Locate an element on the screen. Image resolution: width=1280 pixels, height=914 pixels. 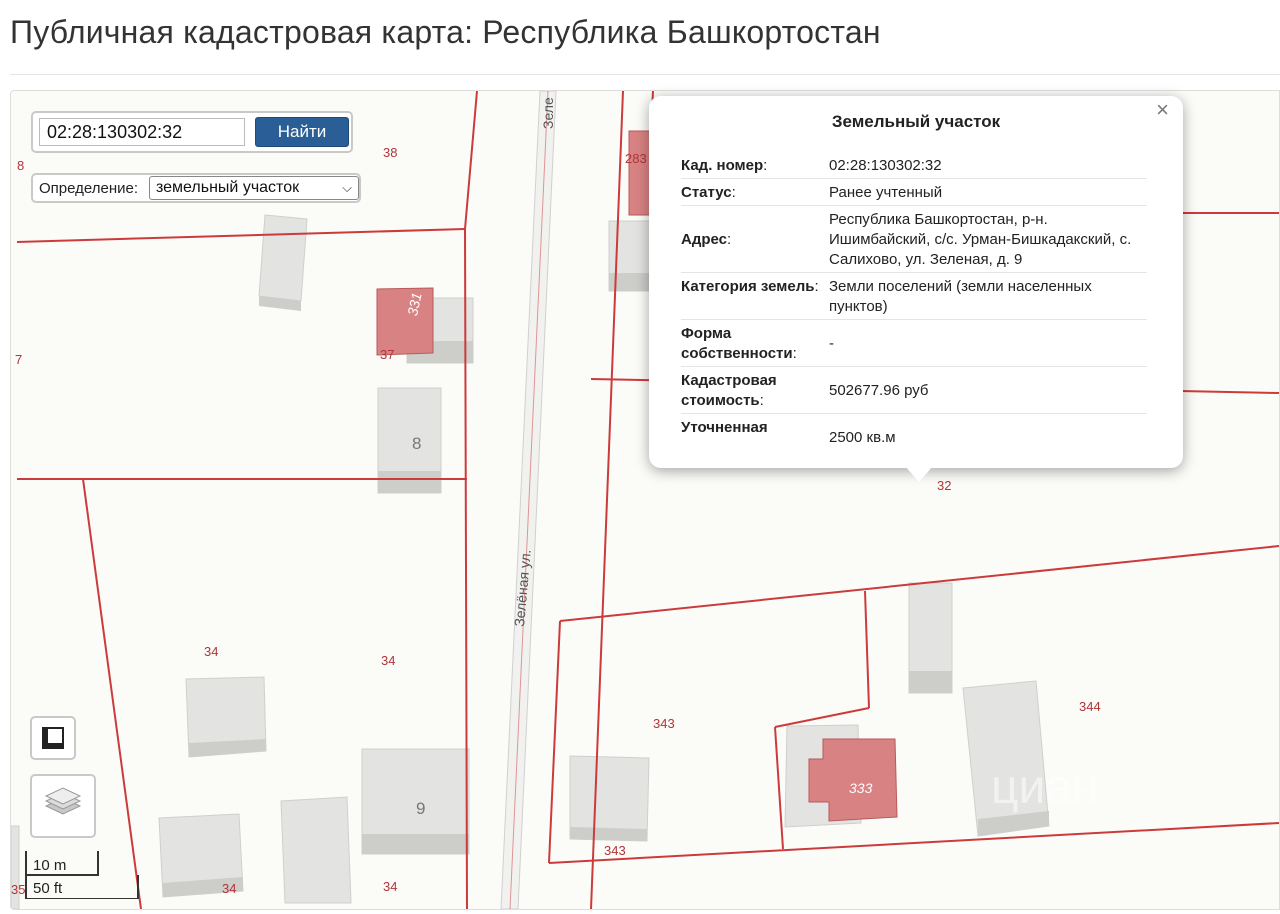
building-number: 333 is located at coordinates (861, 788).